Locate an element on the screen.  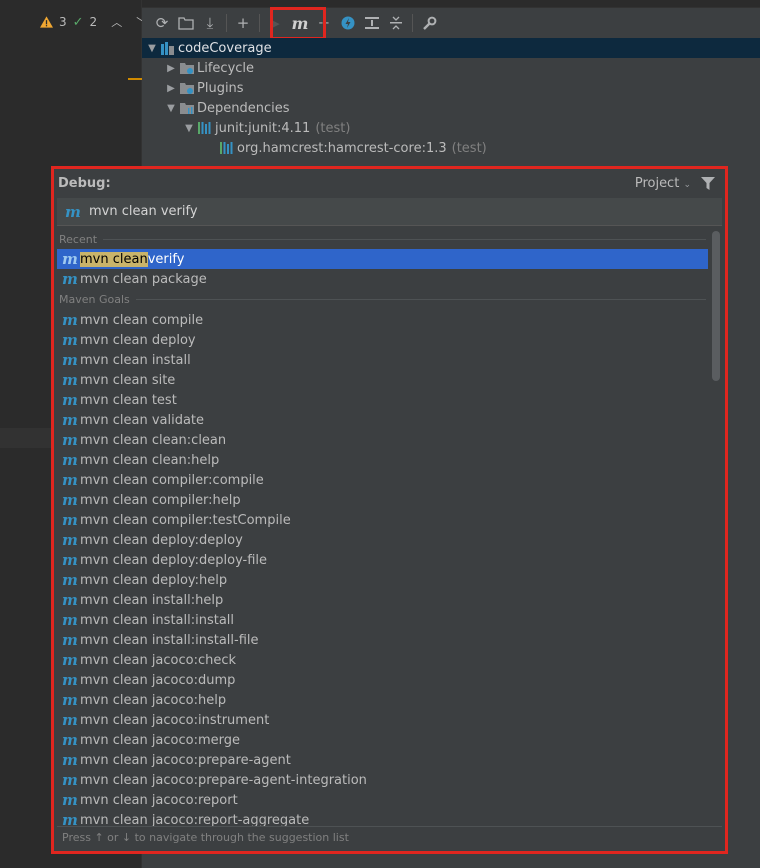
warning-count: 3 is located at coordinates (63, 22).